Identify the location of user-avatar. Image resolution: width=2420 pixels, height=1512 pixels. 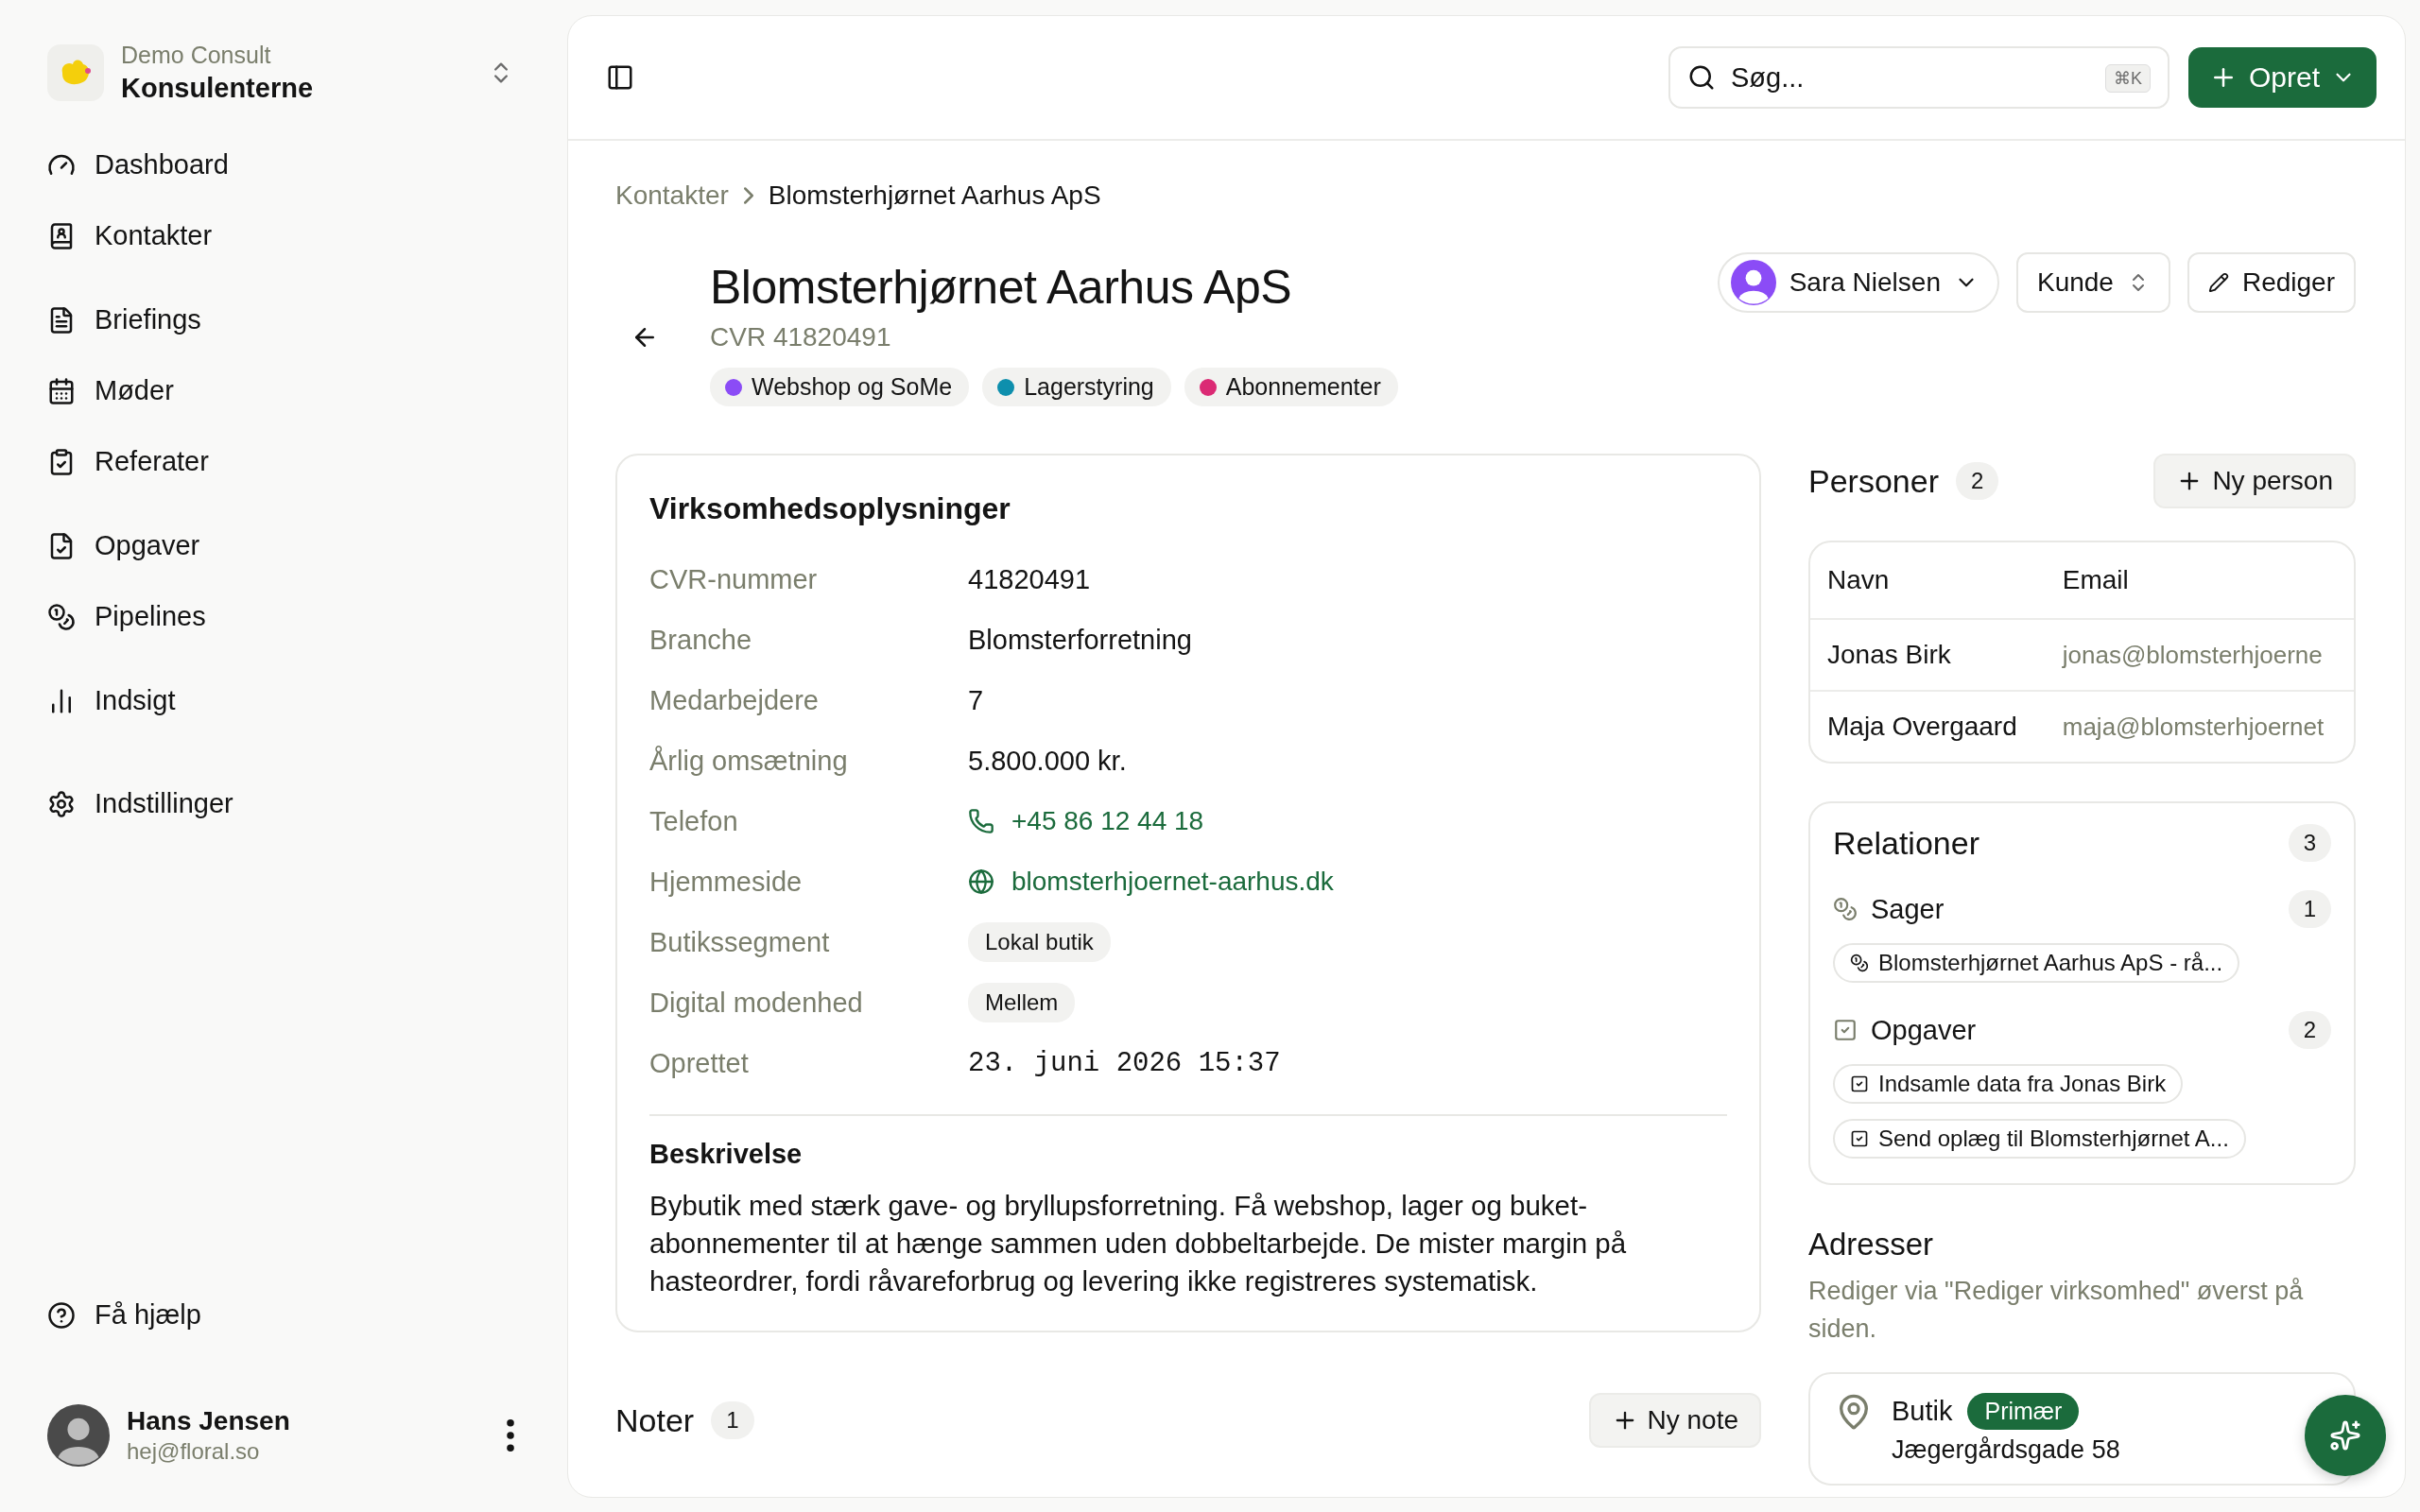
(79, 1435).